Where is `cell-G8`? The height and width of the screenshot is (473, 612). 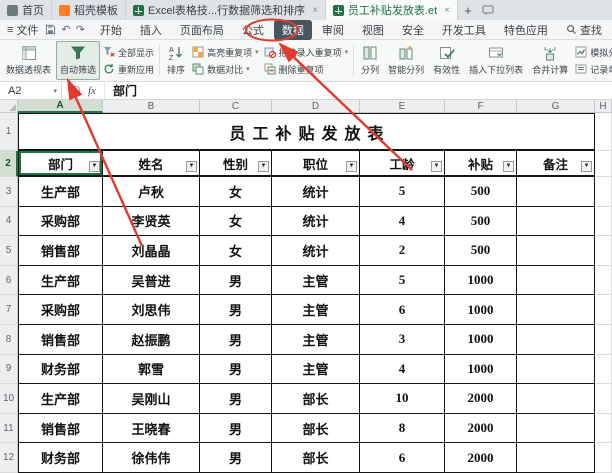 cell-G8 is located at coordinates (556, 339).